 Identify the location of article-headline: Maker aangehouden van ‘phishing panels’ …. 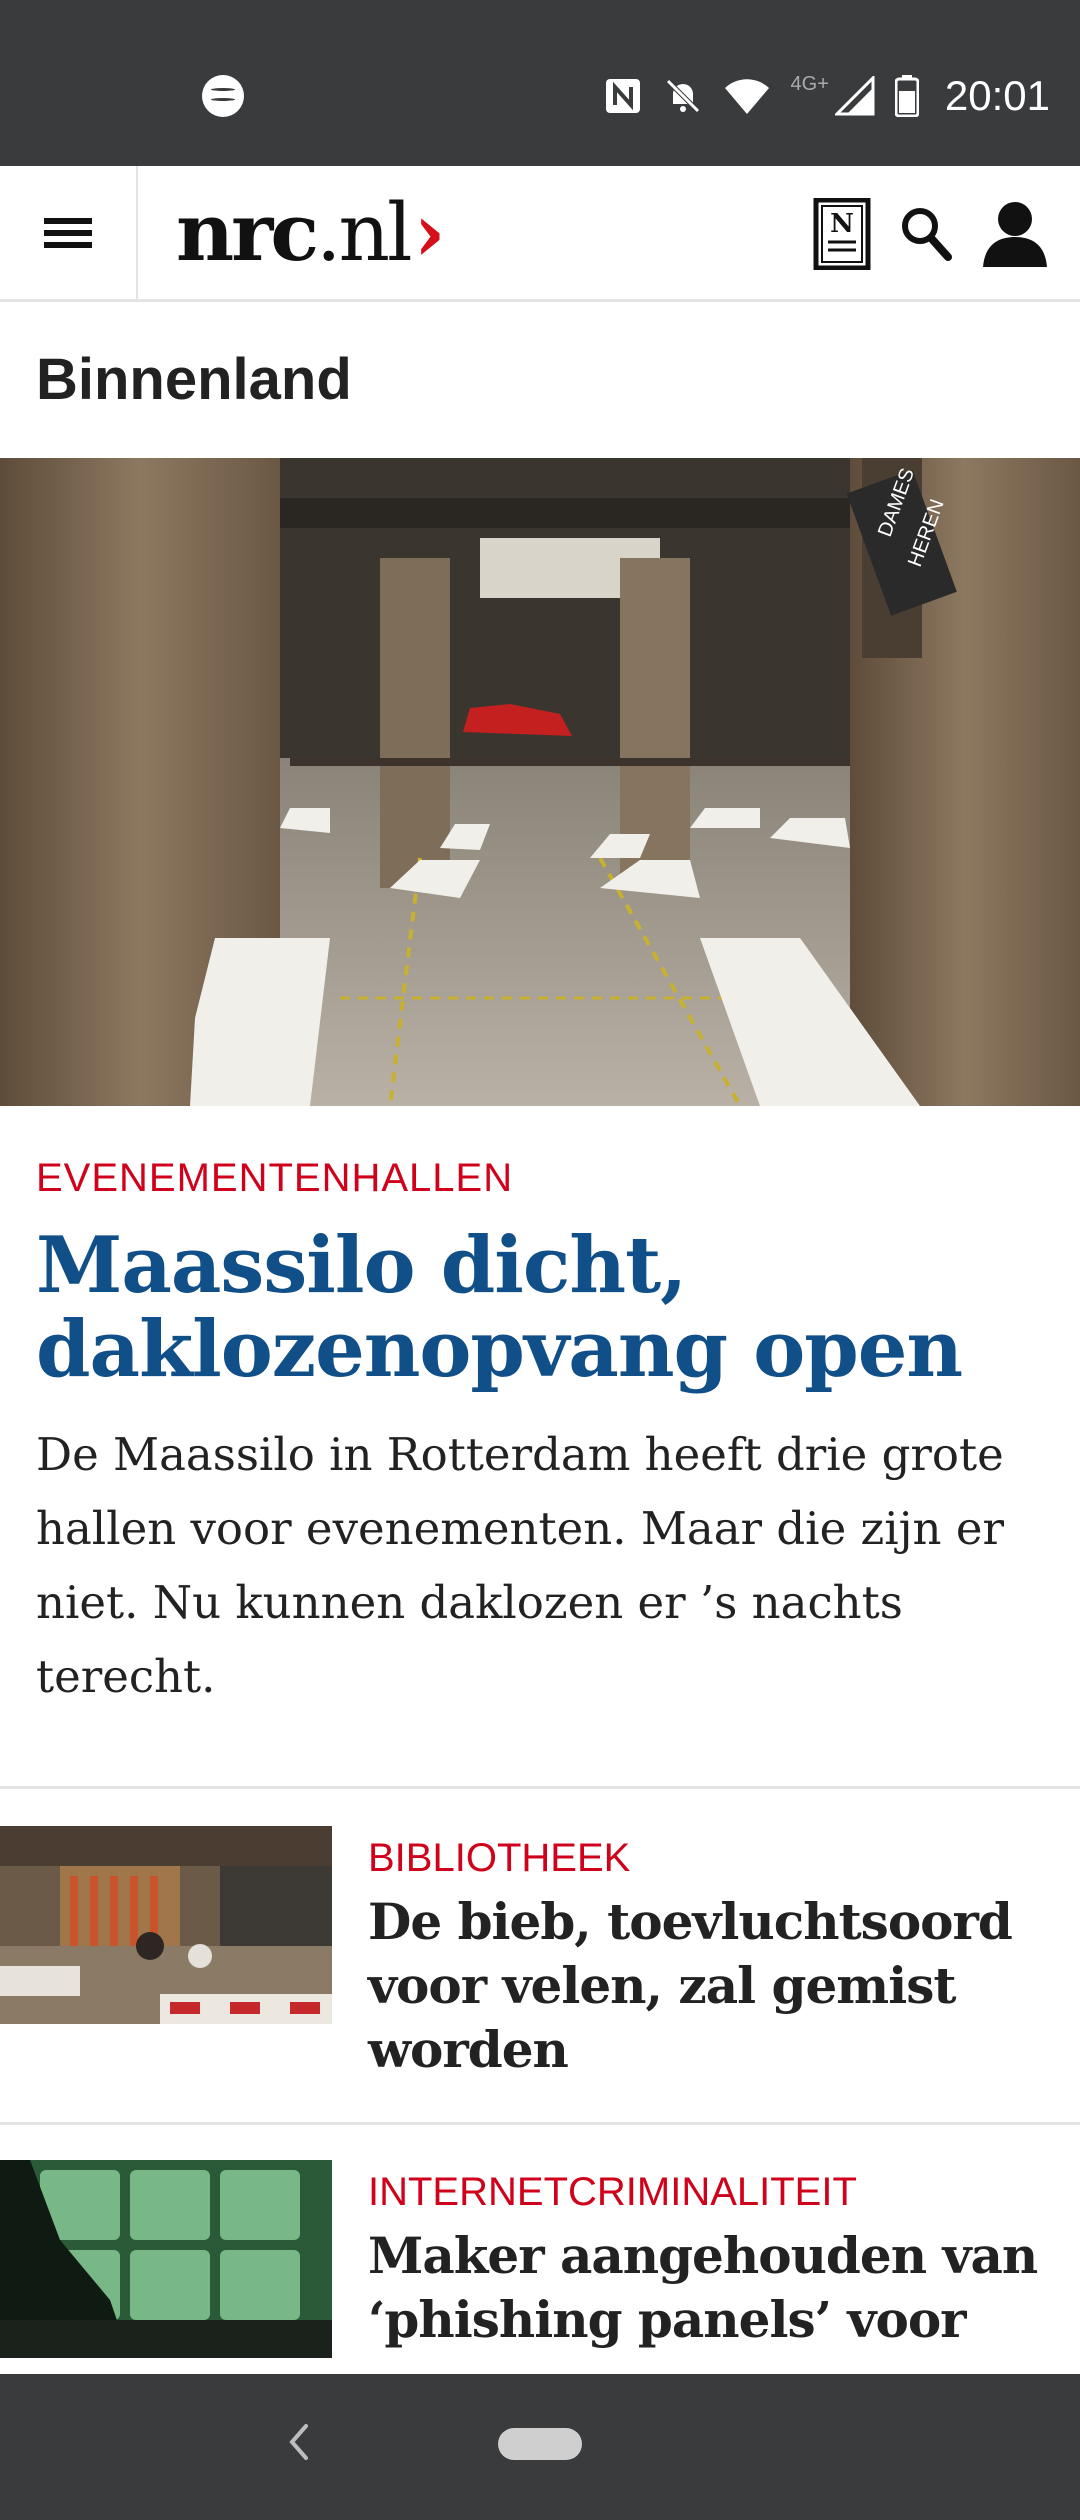
(708, 2299).